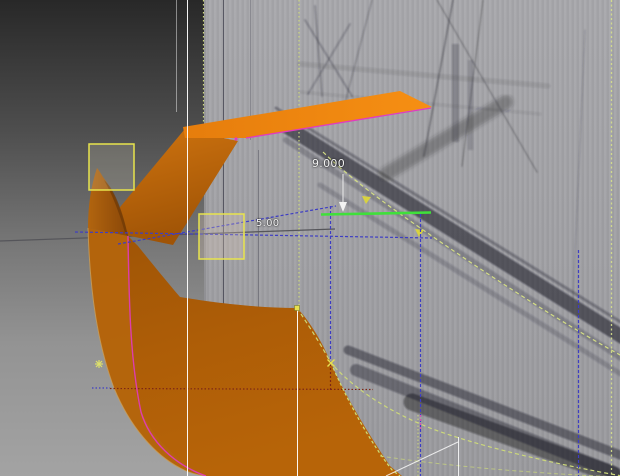 Image resolution: width=620 pixels, height=476 pixels. I want to click on hull-band-lower, so click(481, 402).